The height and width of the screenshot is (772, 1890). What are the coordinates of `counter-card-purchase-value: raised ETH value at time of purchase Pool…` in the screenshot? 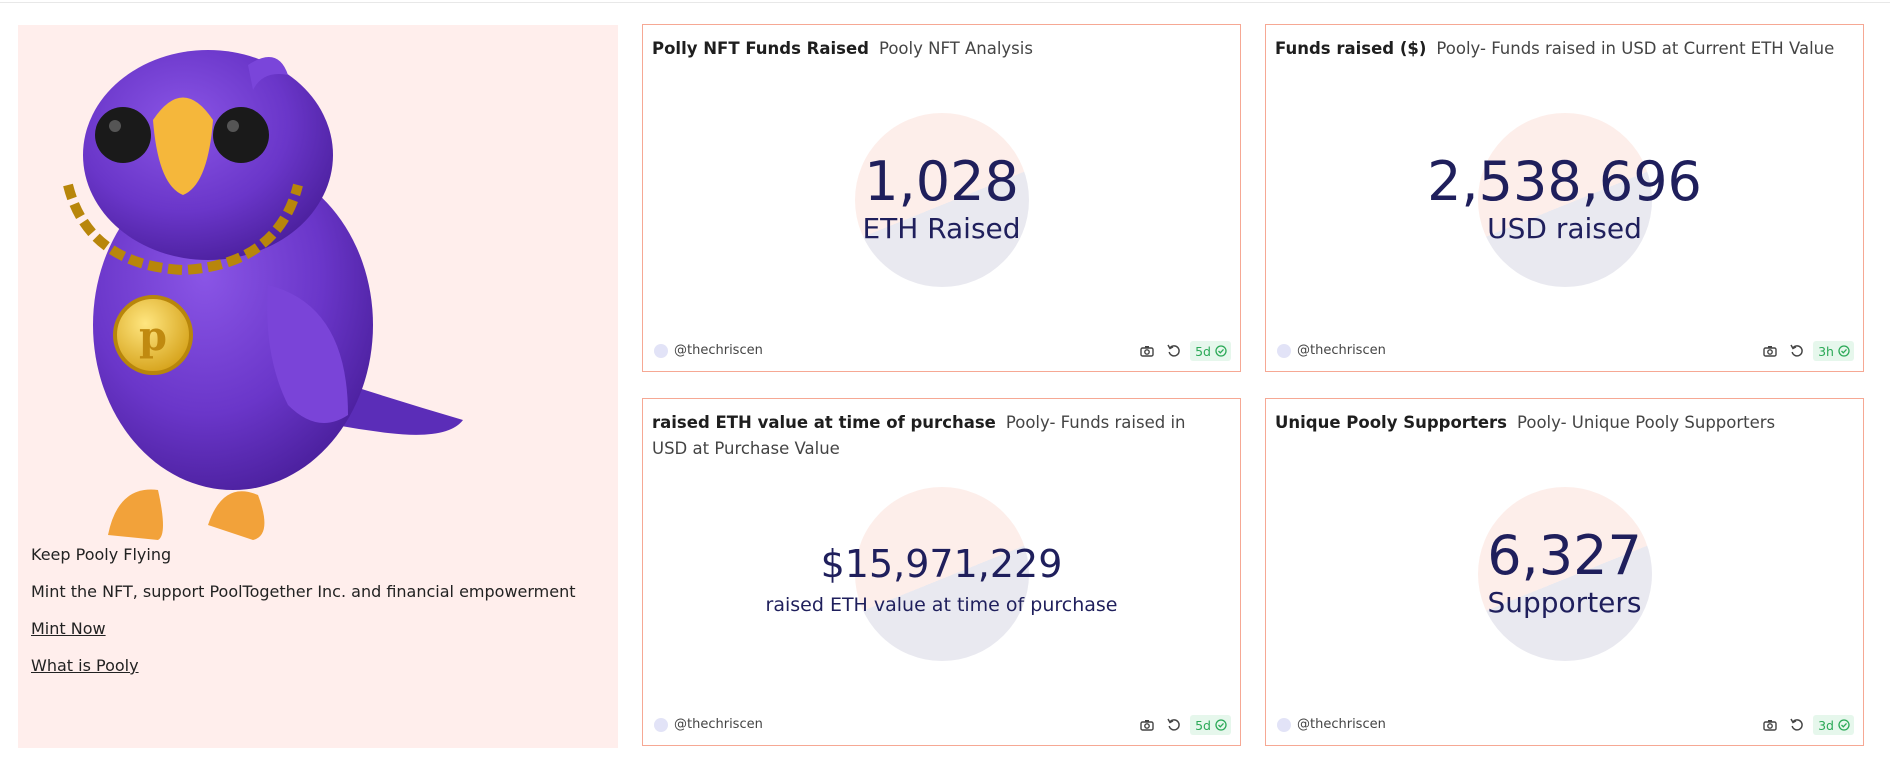 It's located at (941, 572).